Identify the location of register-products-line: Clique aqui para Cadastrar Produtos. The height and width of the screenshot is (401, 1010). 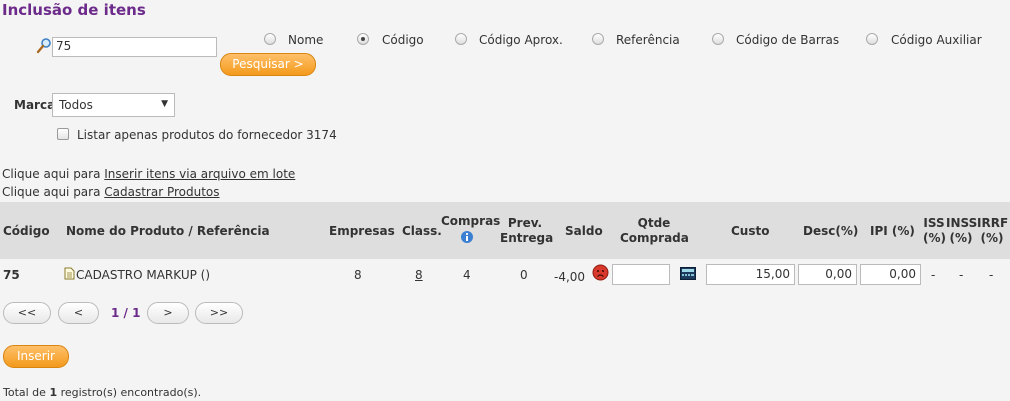
(111, 192).